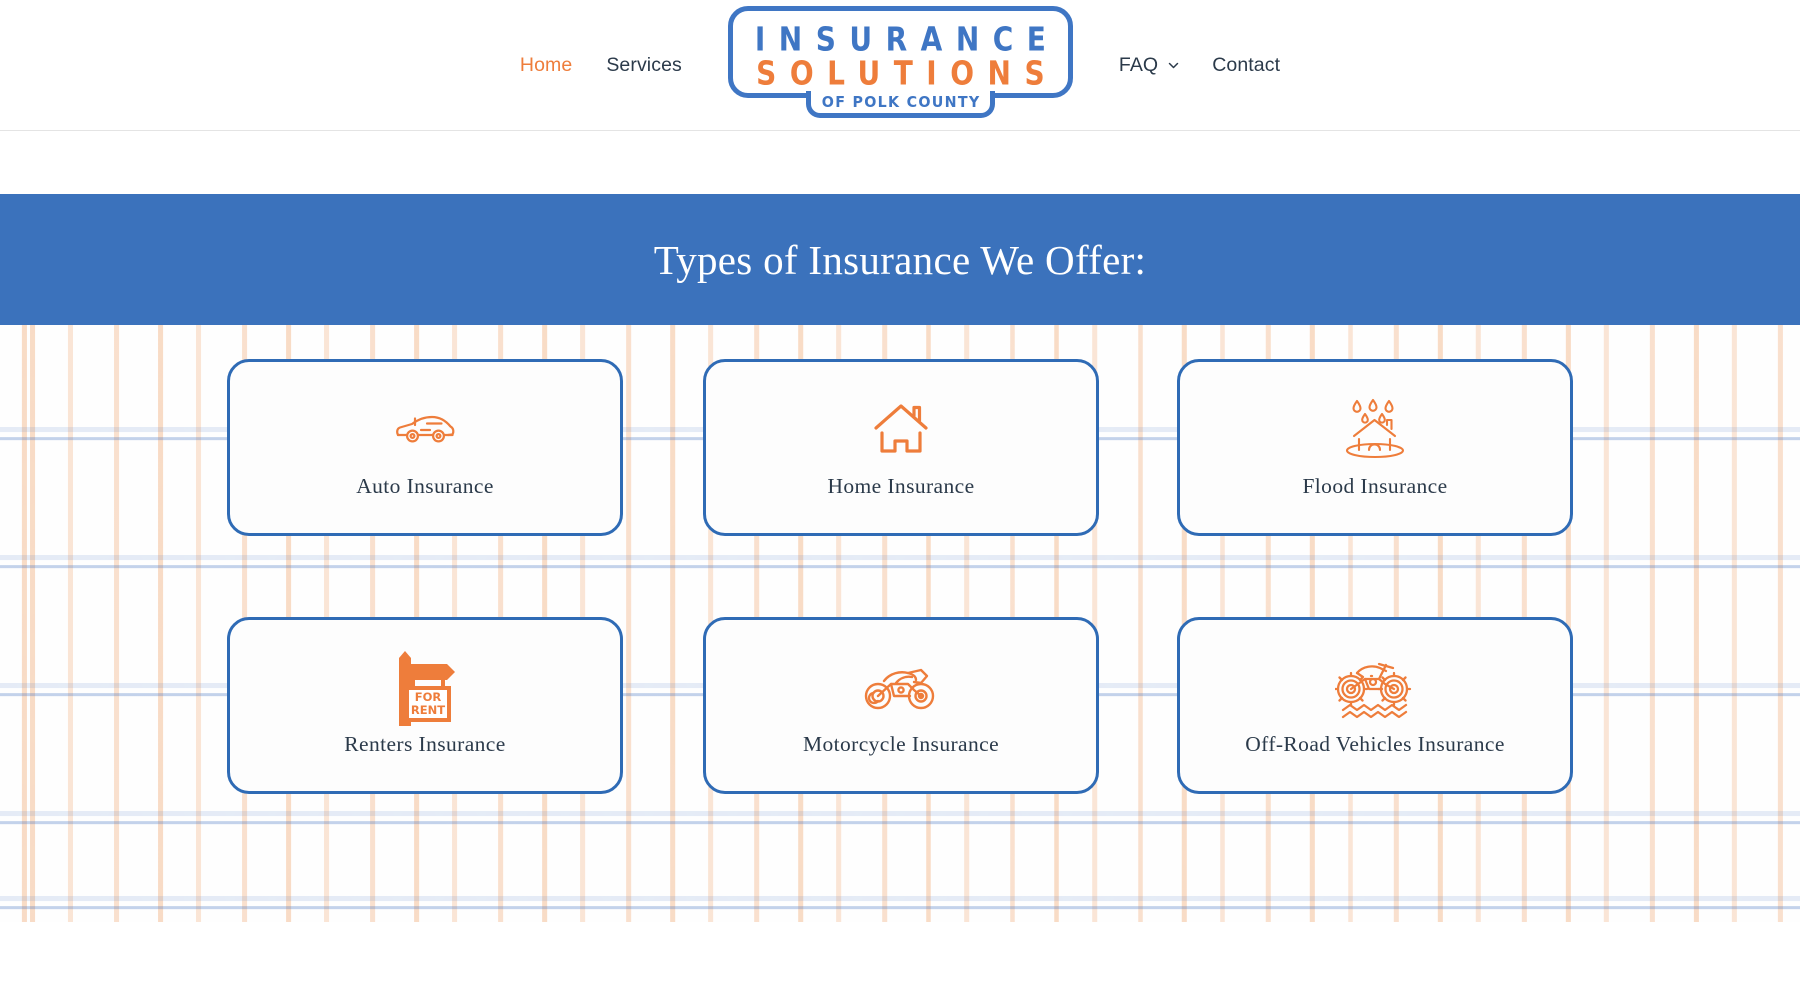  I want to click on nav-item-services: Services, so click(644, 65).